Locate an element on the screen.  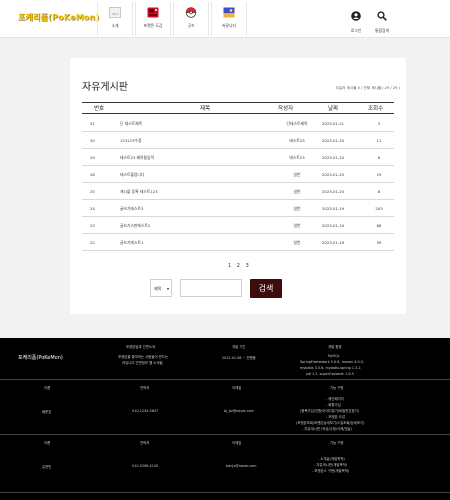
col-header-date: 날짜 is located at coordinates (333, 109).